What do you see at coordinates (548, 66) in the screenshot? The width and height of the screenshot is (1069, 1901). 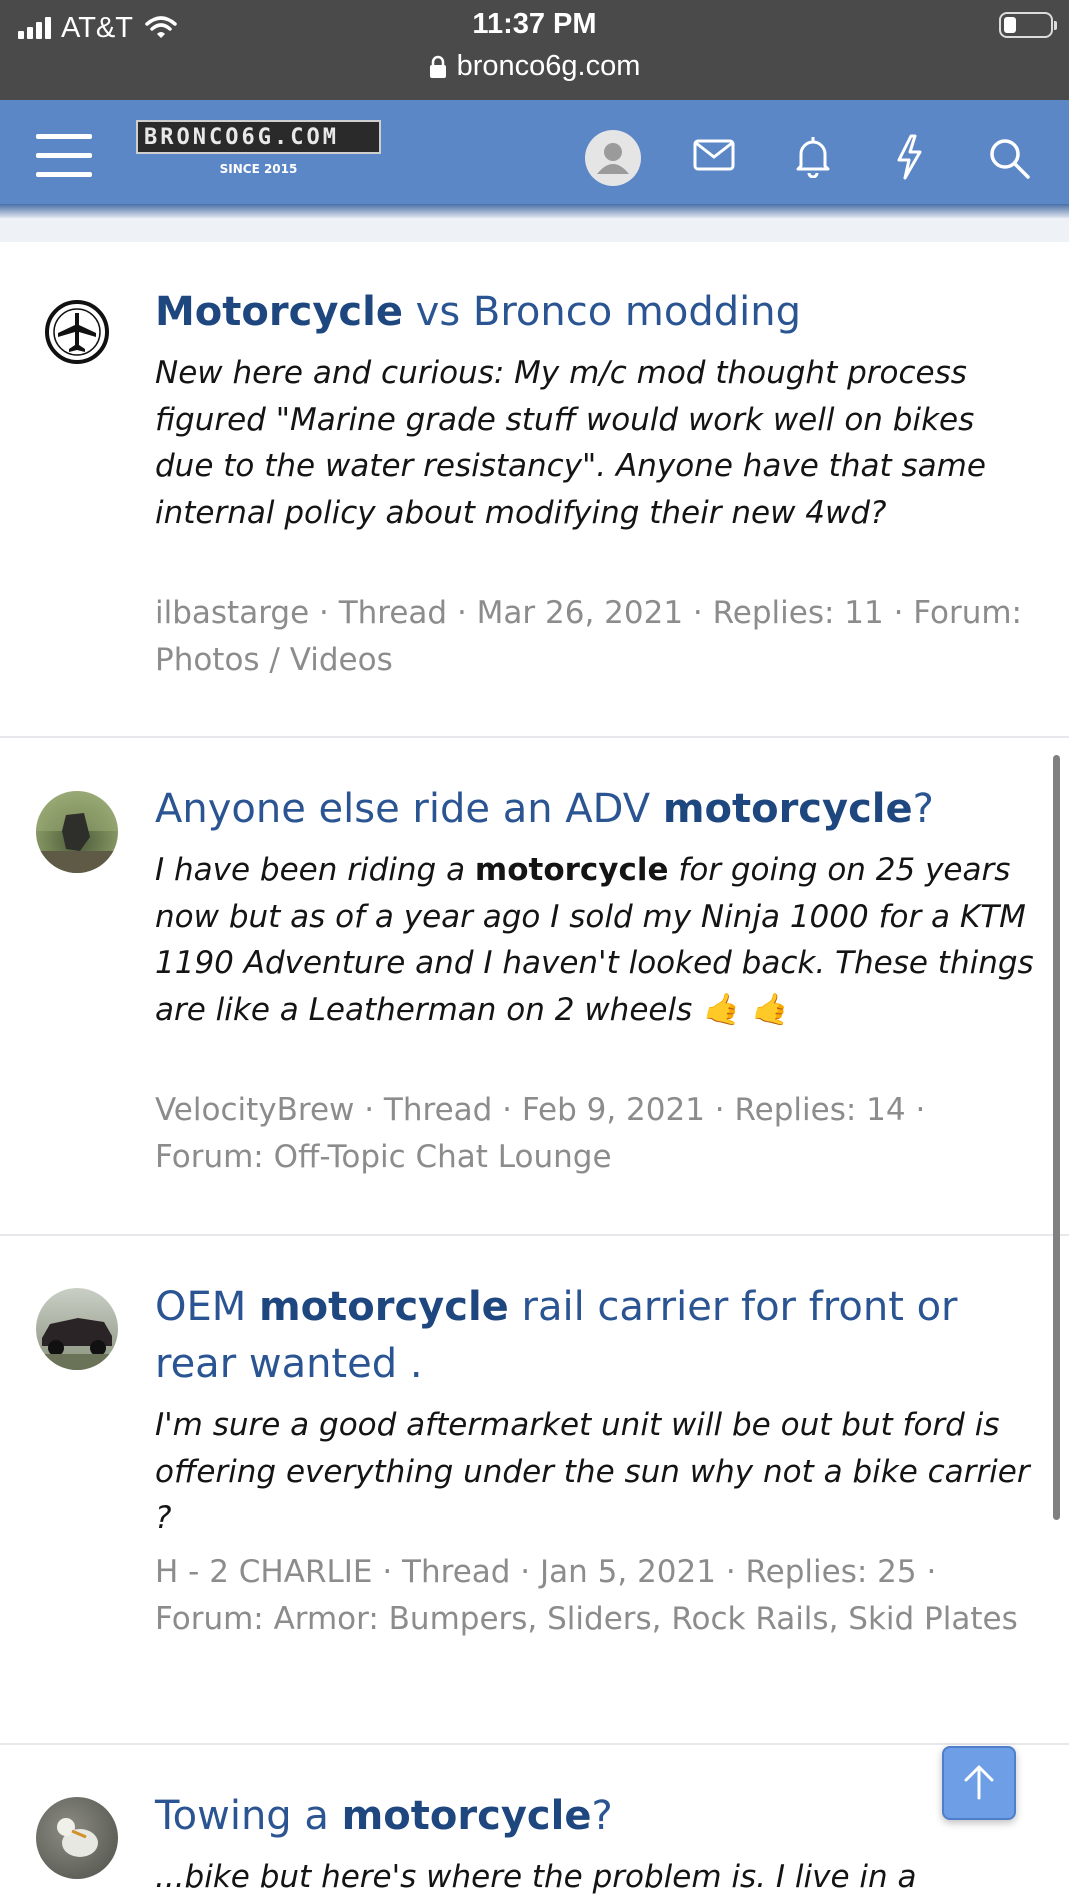 I see `url-text: bronco6g.com` at bounding box center [548, 66].